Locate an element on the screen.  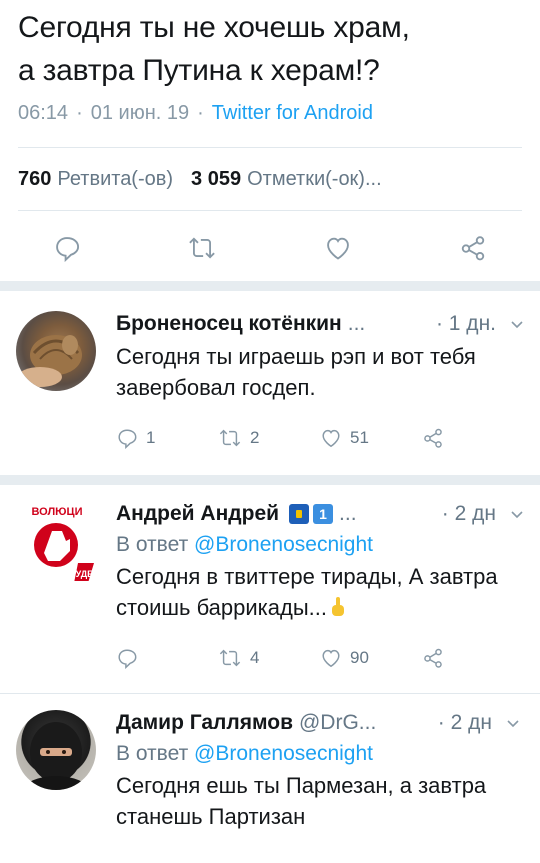
author-name: Андрей Андрей is located at coordinates (197, 514).